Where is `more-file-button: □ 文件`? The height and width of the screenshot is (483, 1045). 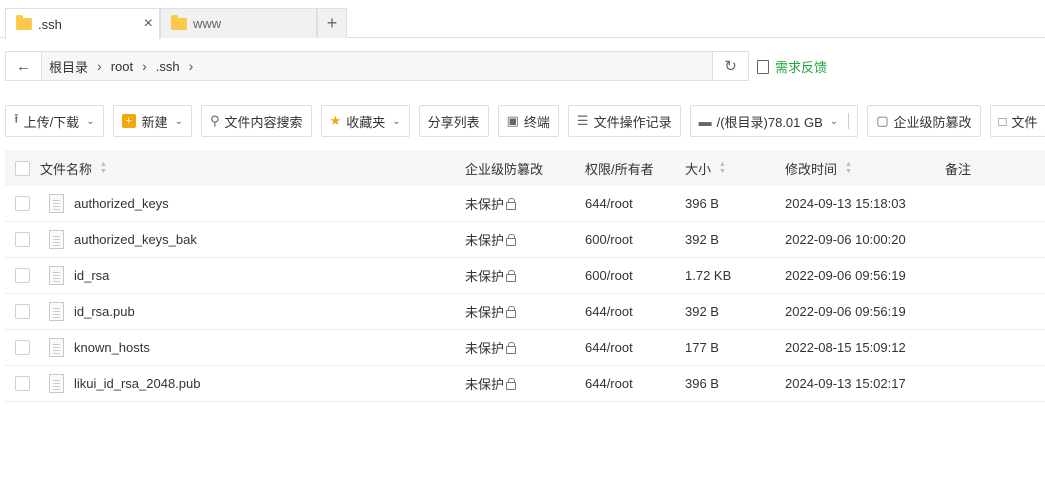
more-file-button: □ 文件 is located at coordinates (1017, 121).